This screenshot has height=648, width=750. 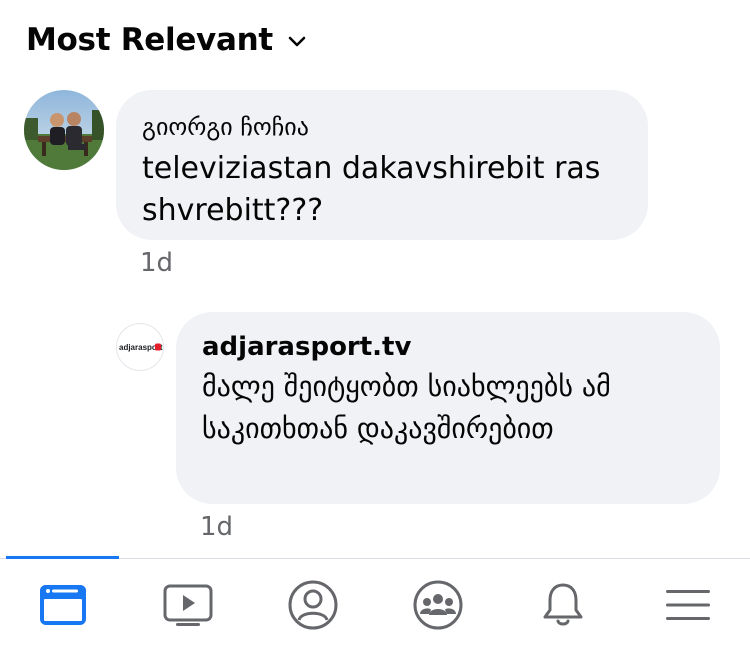 I want to click on tab-menu, so click(x=688, y=605).